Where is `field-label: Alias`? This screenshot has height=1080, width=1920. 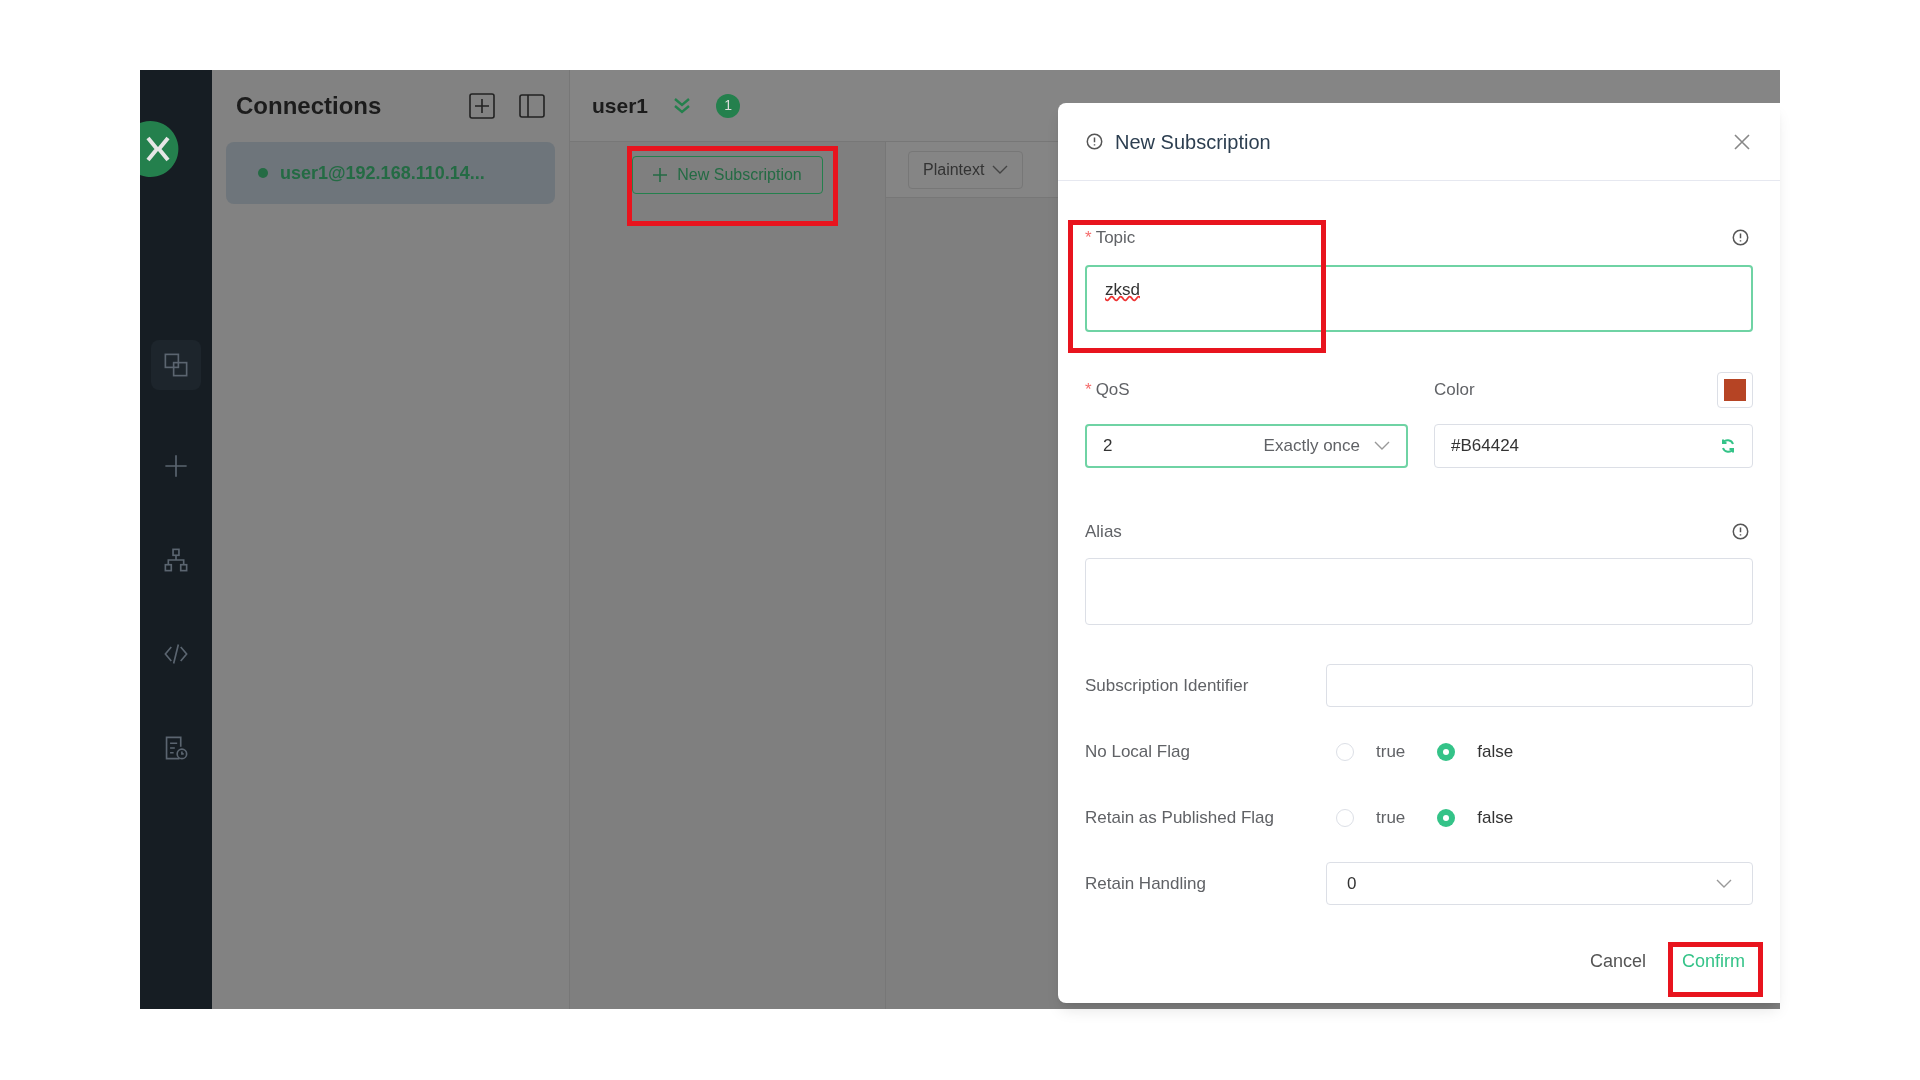 field-label: Alias is located at coordinates (1103, 531).